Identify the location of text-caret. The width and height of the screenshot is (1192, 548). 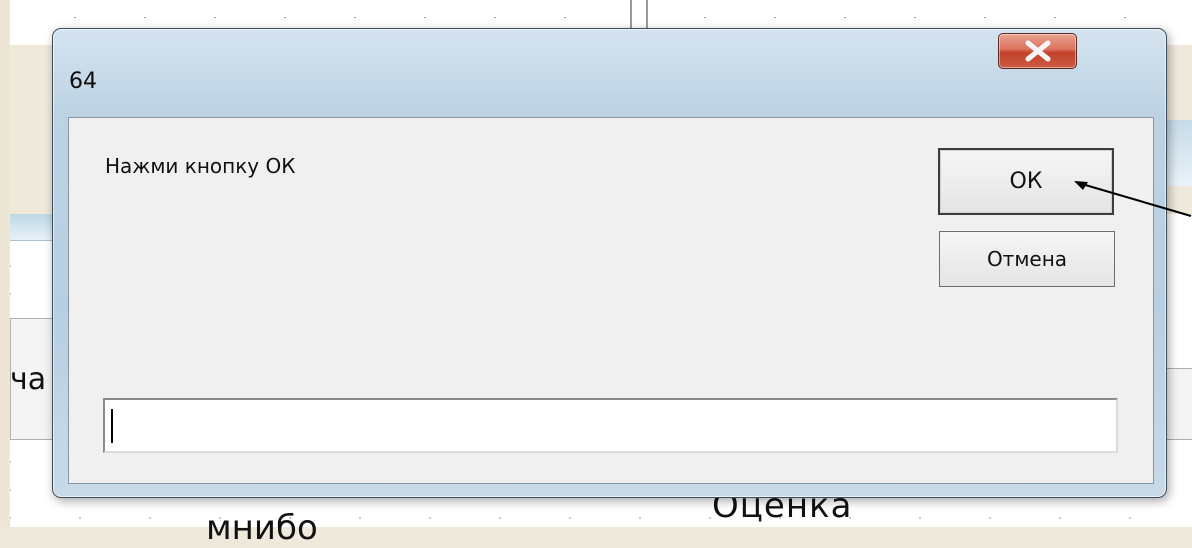
(112, 426).